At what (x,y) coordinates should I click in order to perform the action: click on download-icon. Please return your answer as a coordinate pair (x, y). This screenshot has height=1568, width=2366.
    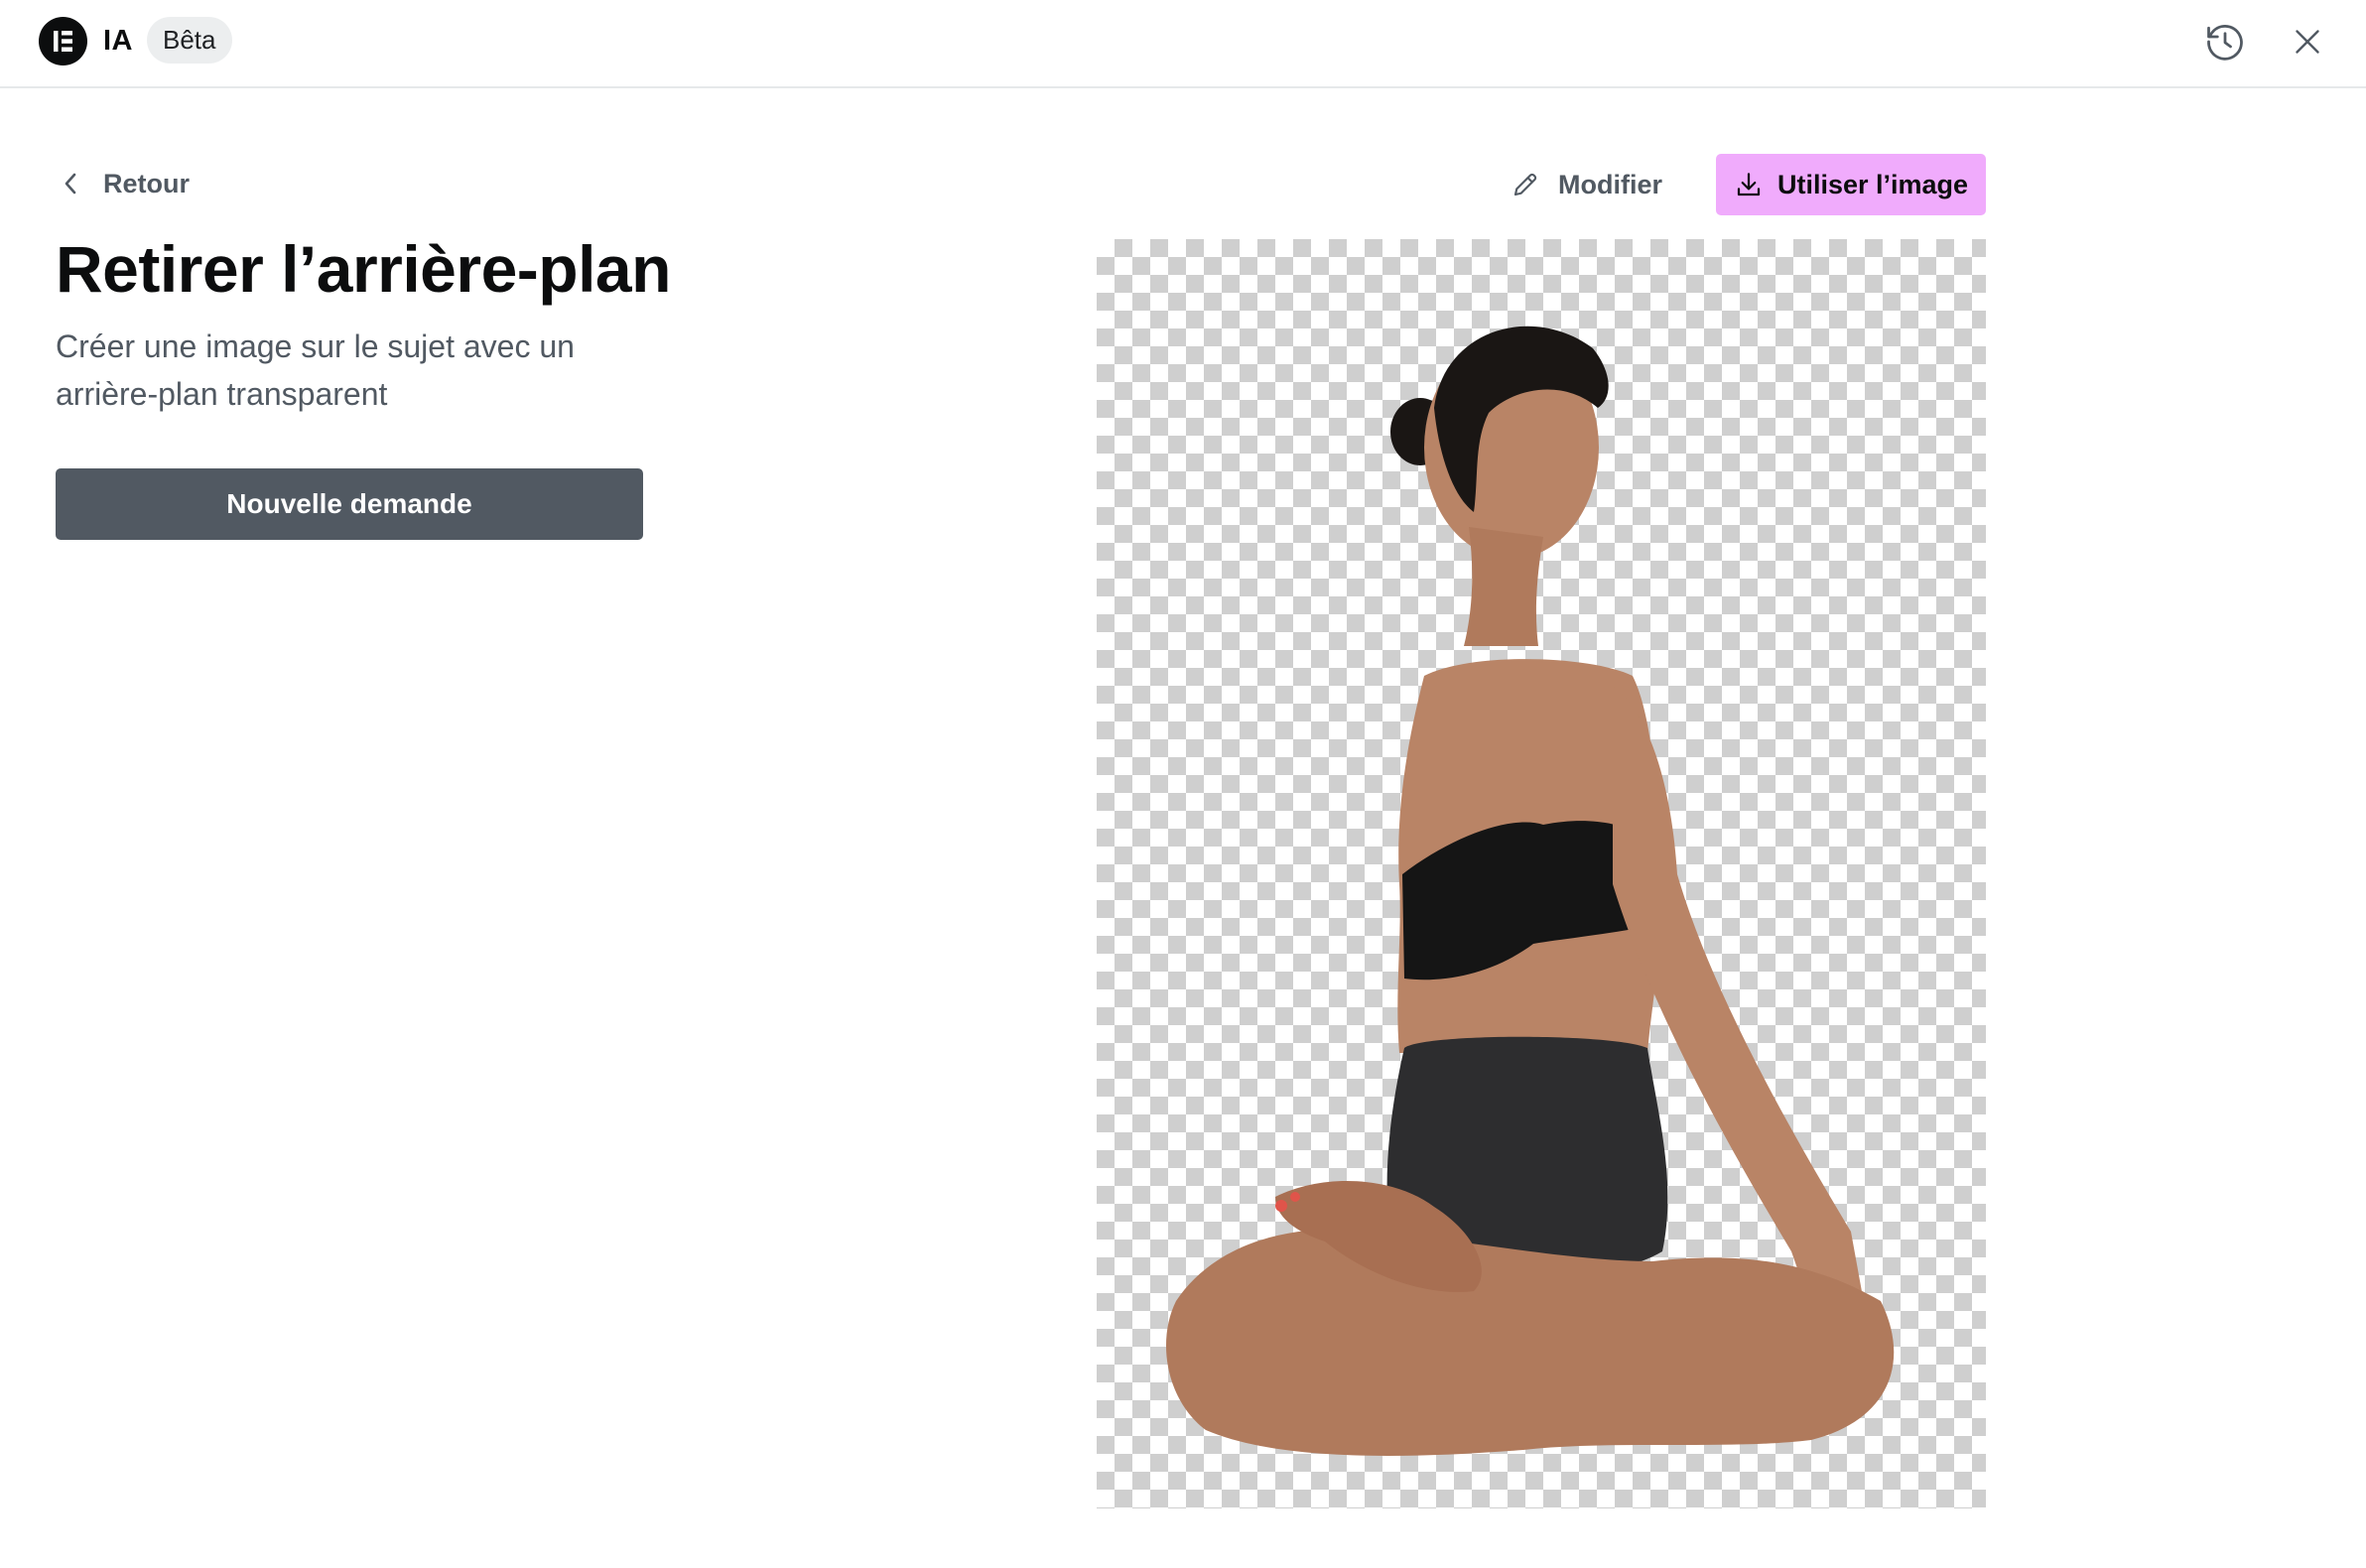
    Looking at the image, I should click on (1749, 184).